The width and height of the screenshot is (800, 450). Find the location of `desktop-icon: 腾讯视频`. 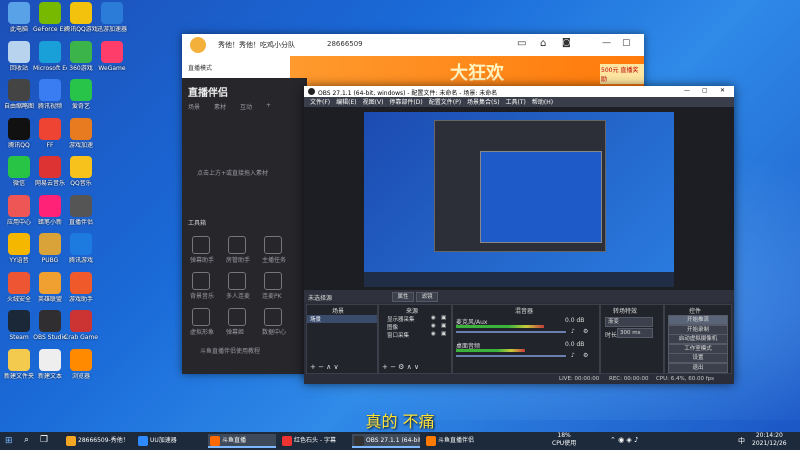

desktop-icon: 腾讯视频 is located at coordinates (50, 94).